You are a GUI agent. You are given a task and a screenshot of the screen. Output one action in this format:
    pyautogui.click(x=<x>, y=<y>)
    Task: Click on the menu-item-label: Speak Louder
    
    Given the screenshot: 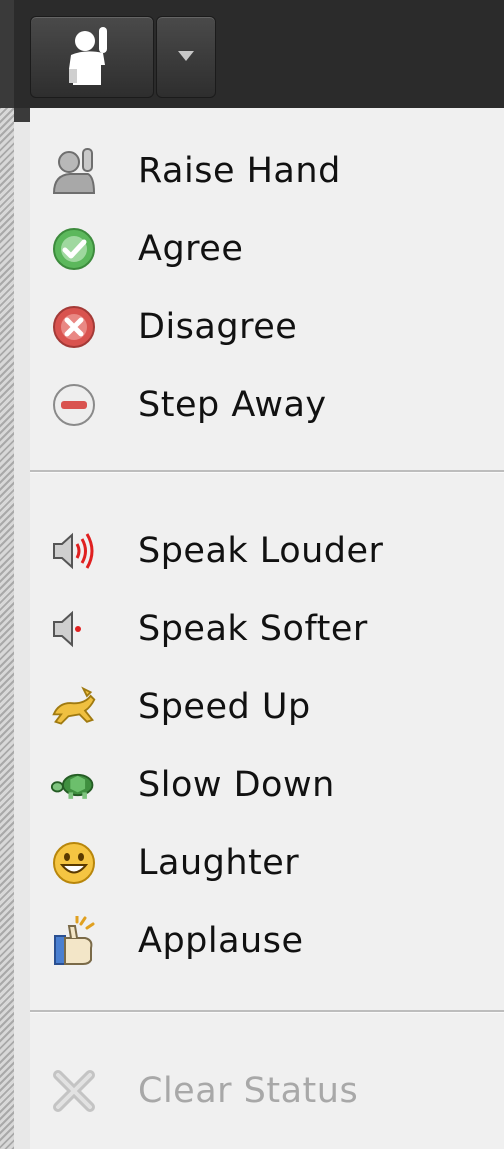 What is the action you would take?
    pyautogui.click(x=261, y=551)
    